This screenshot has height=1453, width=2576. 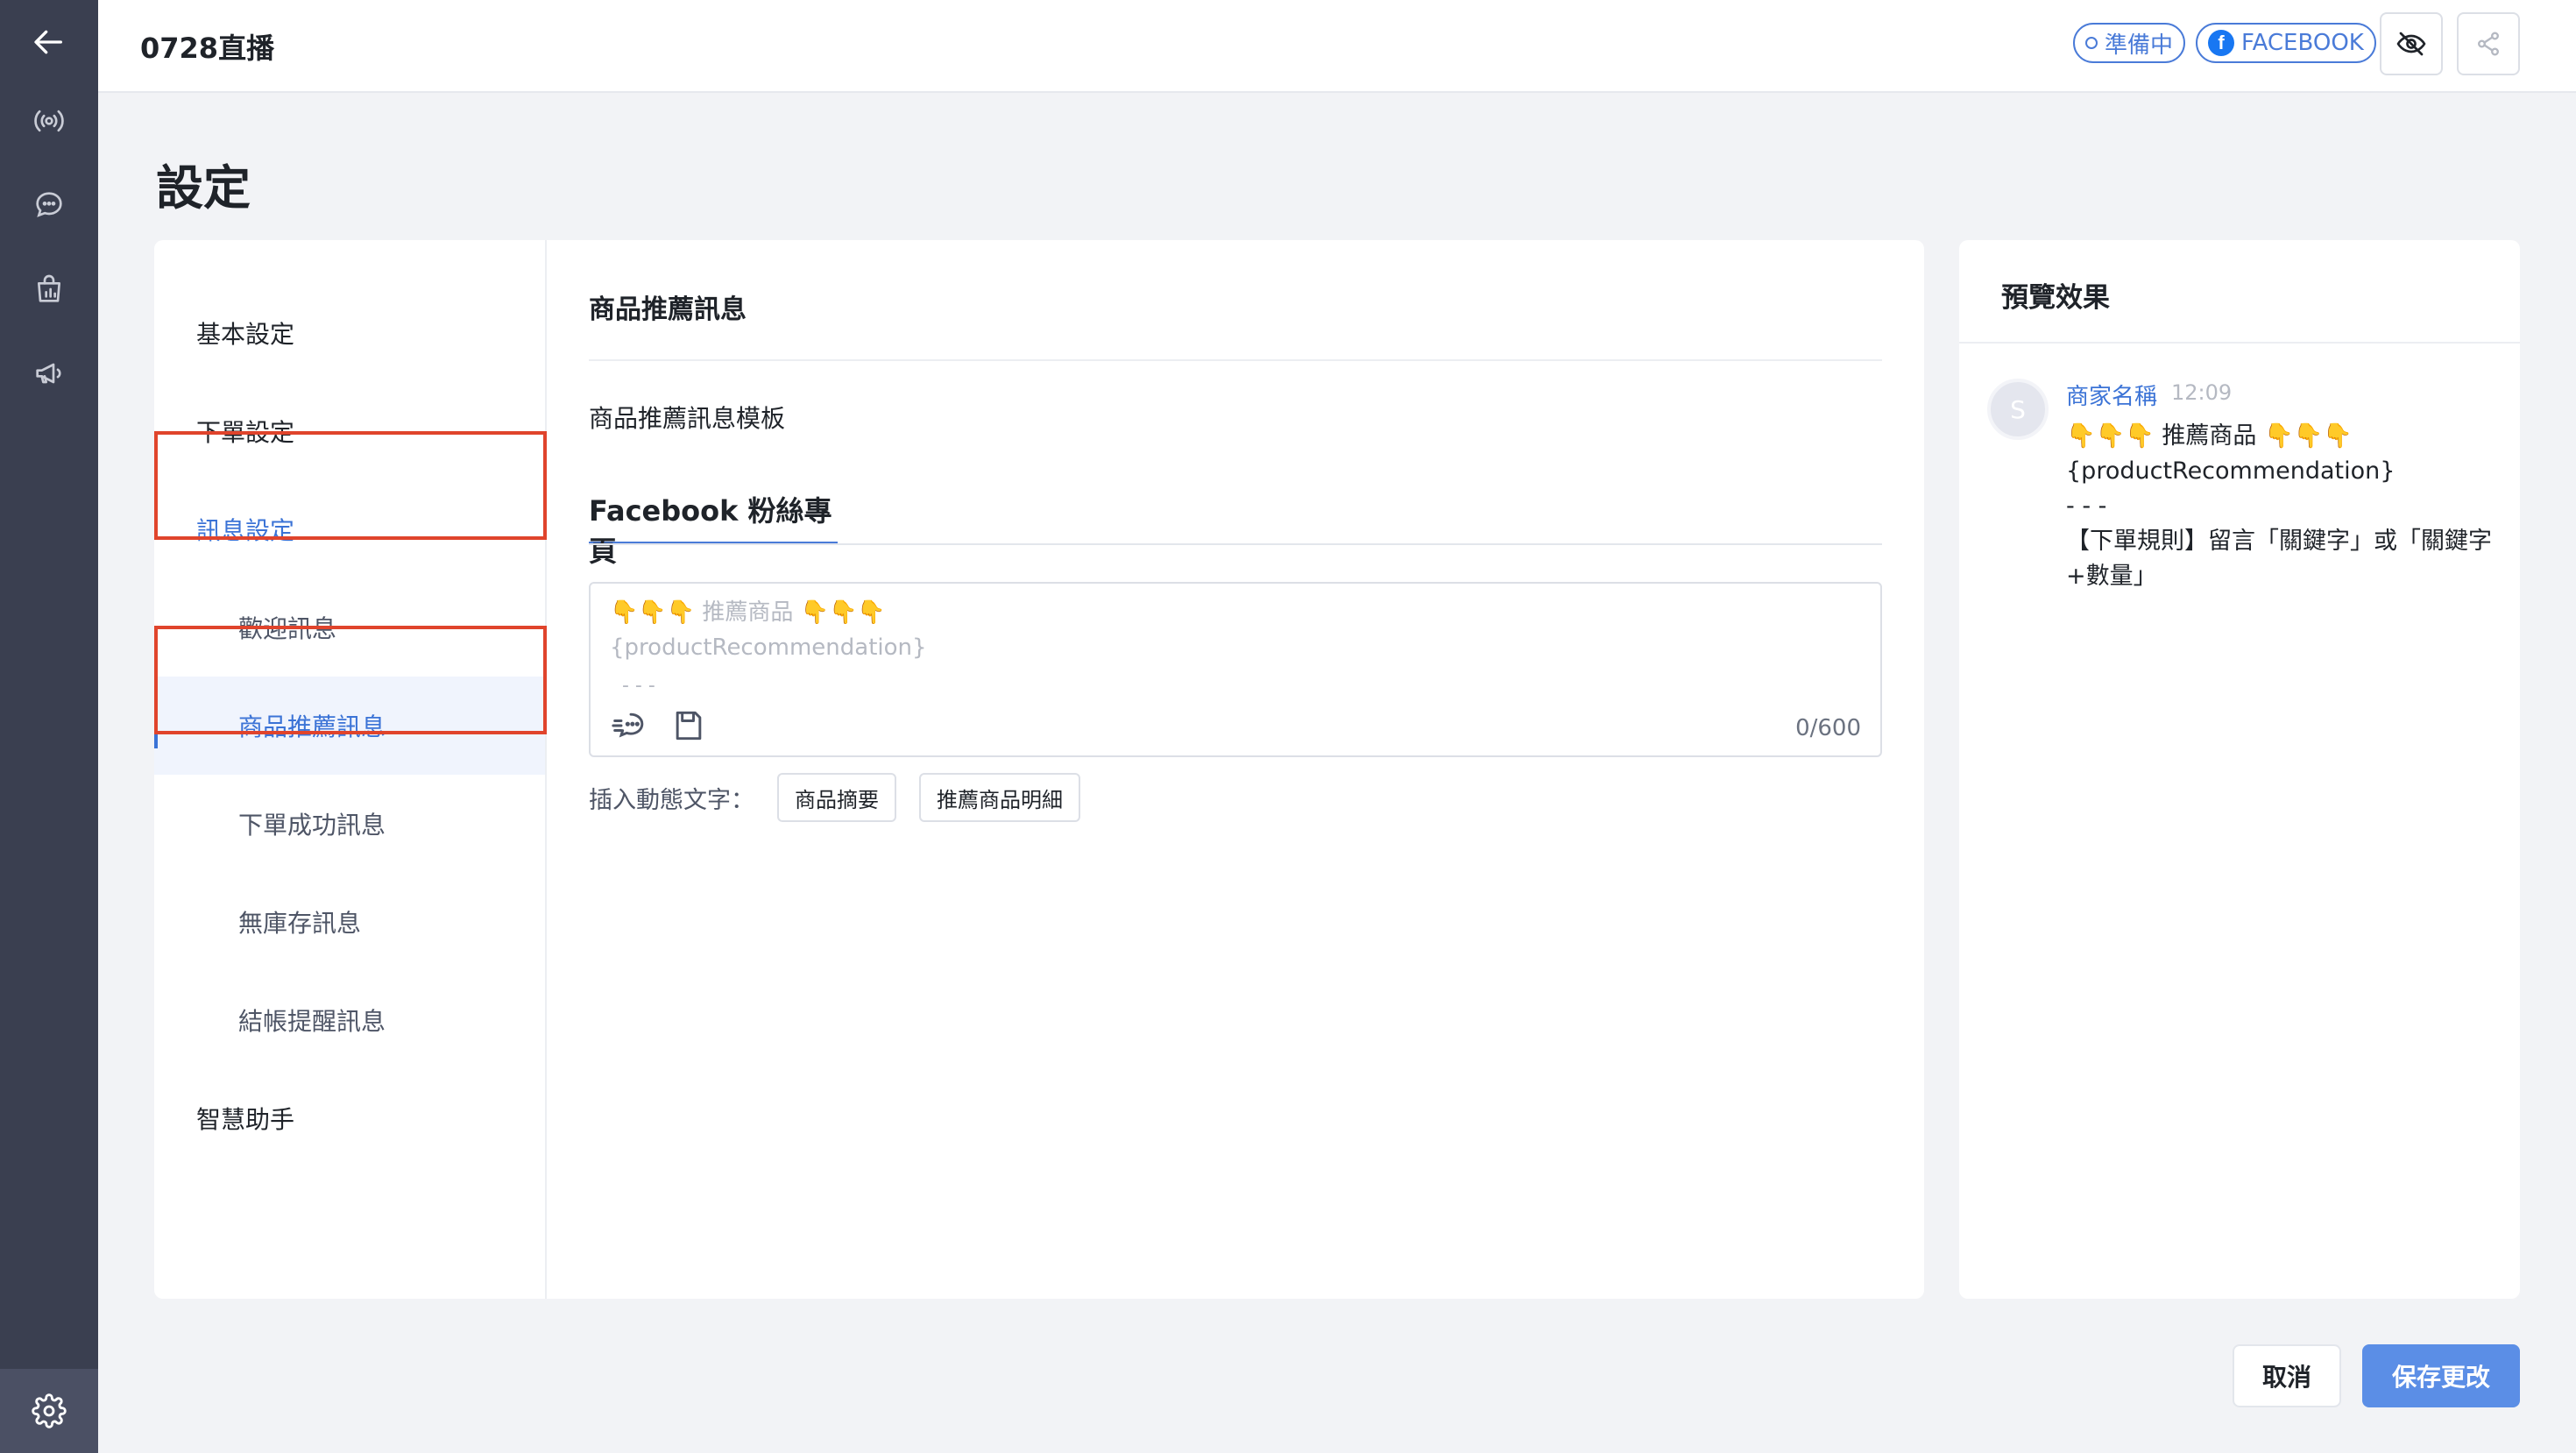 What do you see at coordinates (203, 188) in the screenshot?
I see `page-title: 設定` at bounding box center [203, 188].